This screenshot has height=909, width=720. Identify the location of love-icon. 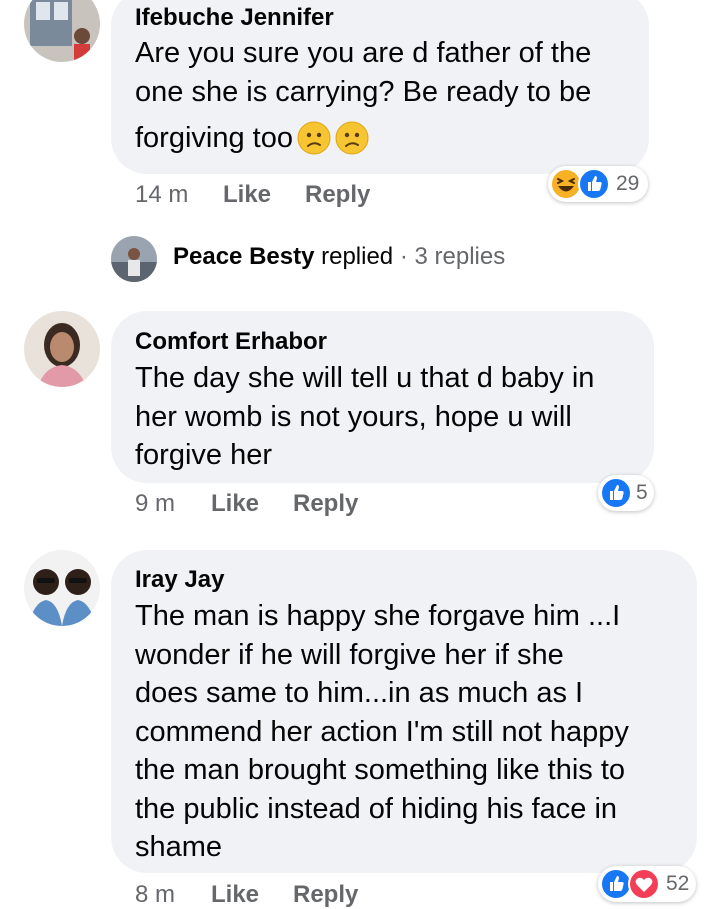
(644, 886).